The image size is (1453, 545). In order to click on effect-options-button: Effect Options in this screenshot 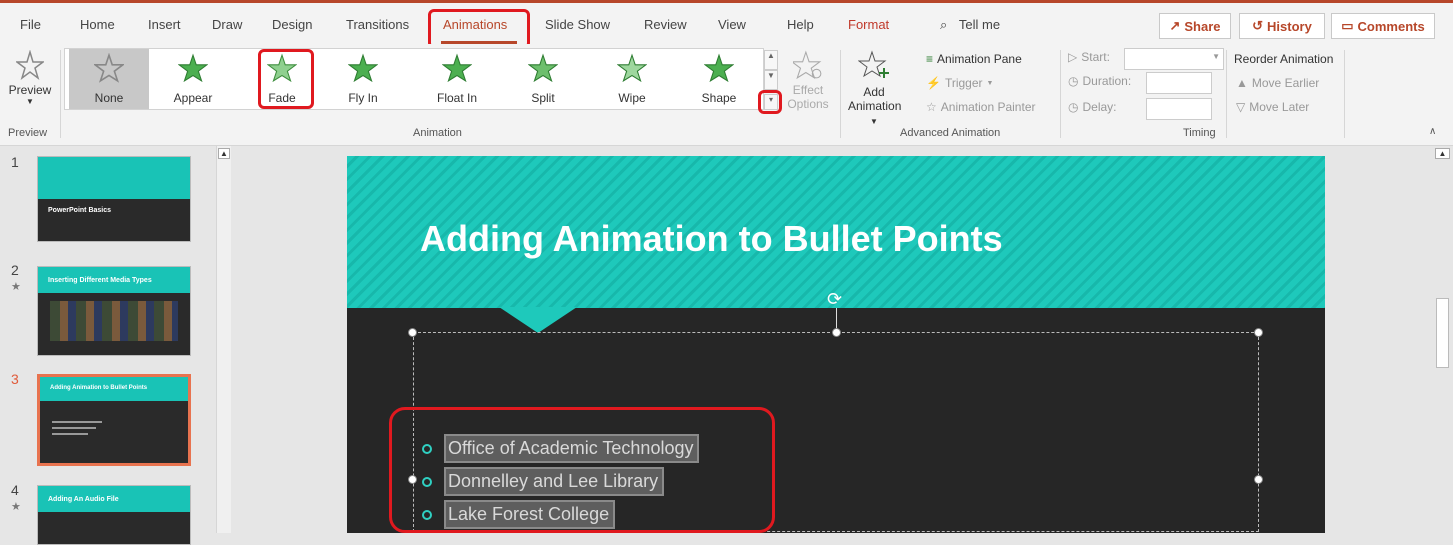, I will do `click(808, 85)`.